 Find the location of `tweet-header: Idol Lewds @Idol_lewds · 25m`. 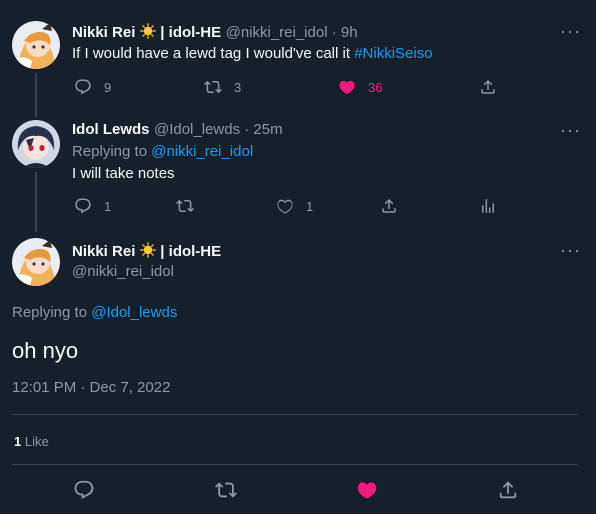

tweet-header: Idol Lewds @Idol_lewds · 25m is located at coordinates (177, 130).